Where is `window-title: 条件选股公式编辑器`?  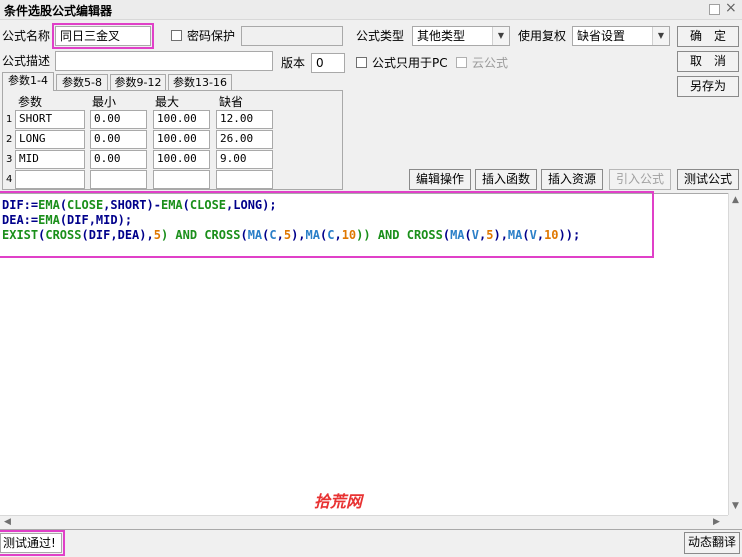 window-title: 条件选股公式编辑器 is located at coordinates (58, 11).